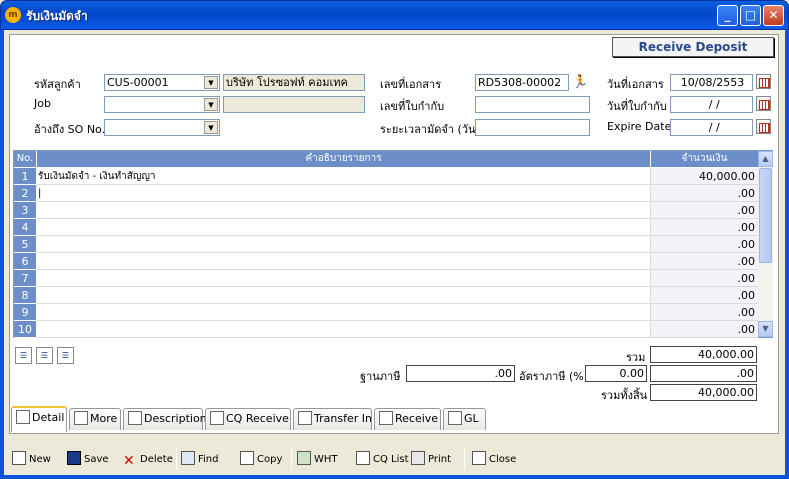  What do you see at coordinates (162, 104) in the screenshot?
I see `job-combo: ▼` at bounding box center [162, 104].